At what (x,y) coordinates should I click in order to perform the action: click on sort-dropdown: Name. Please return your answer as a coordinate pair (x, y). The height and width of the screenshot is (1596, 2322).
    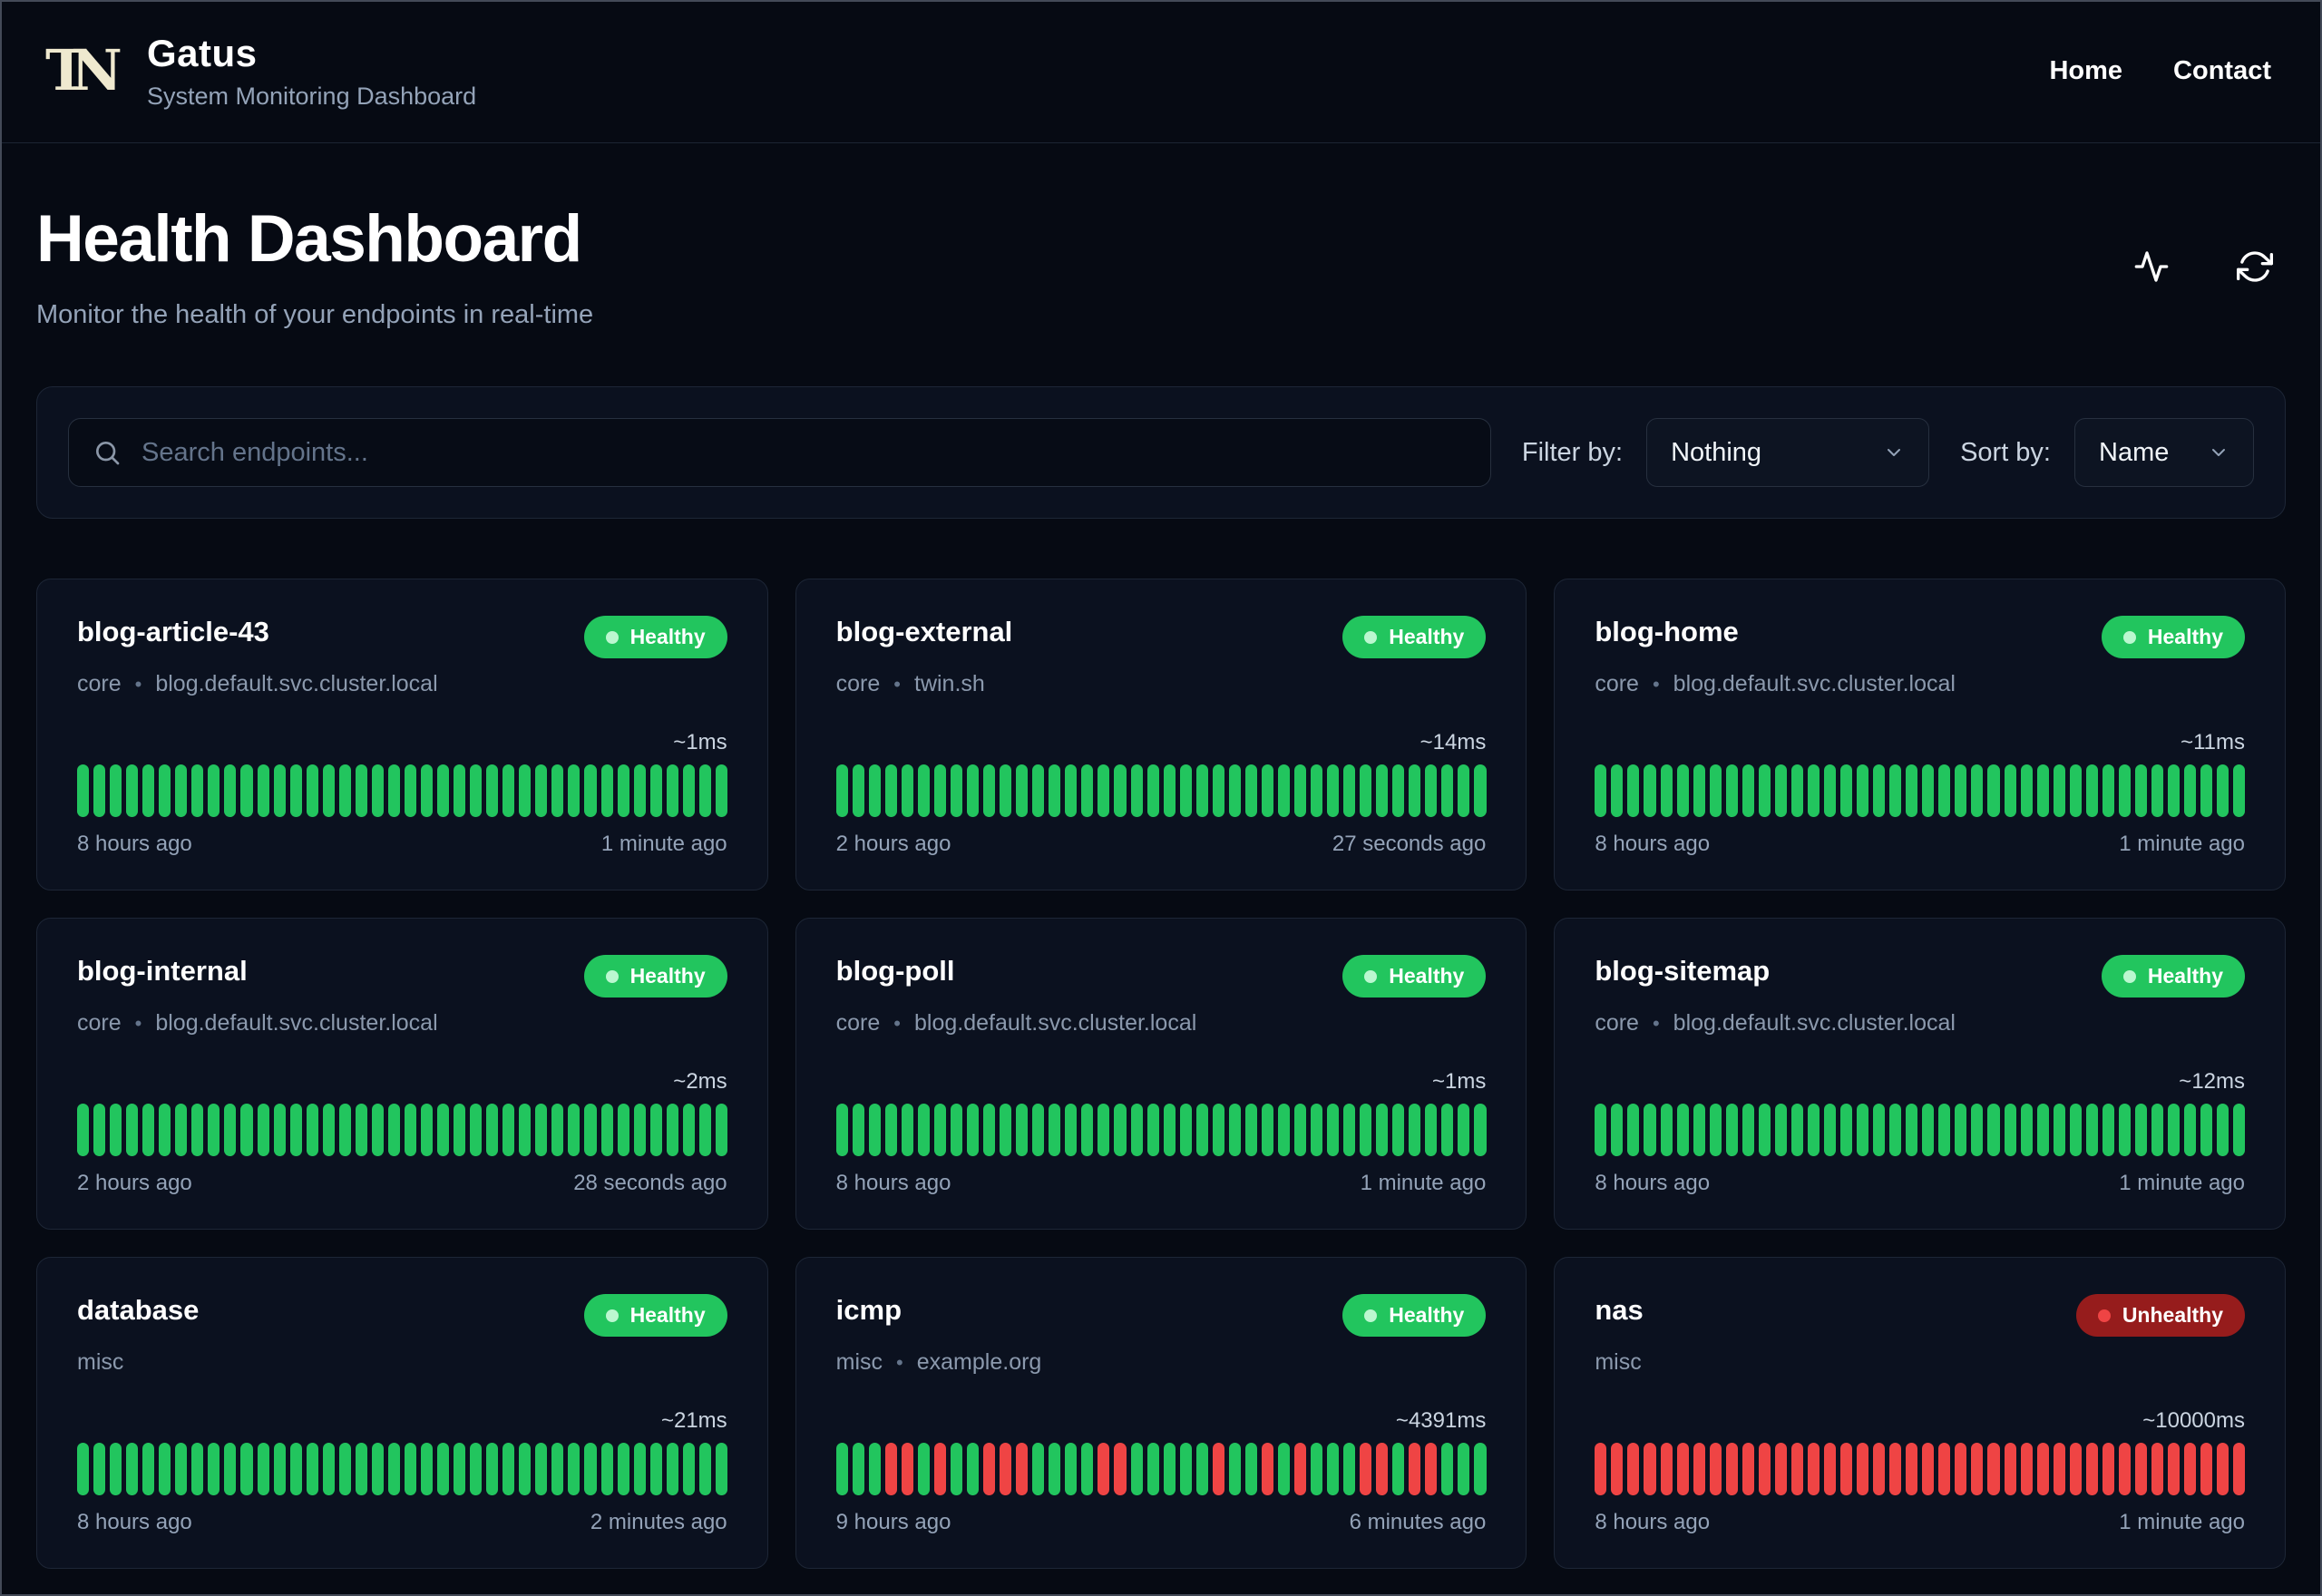
    Looking at the image, I should click on (2164, 452).